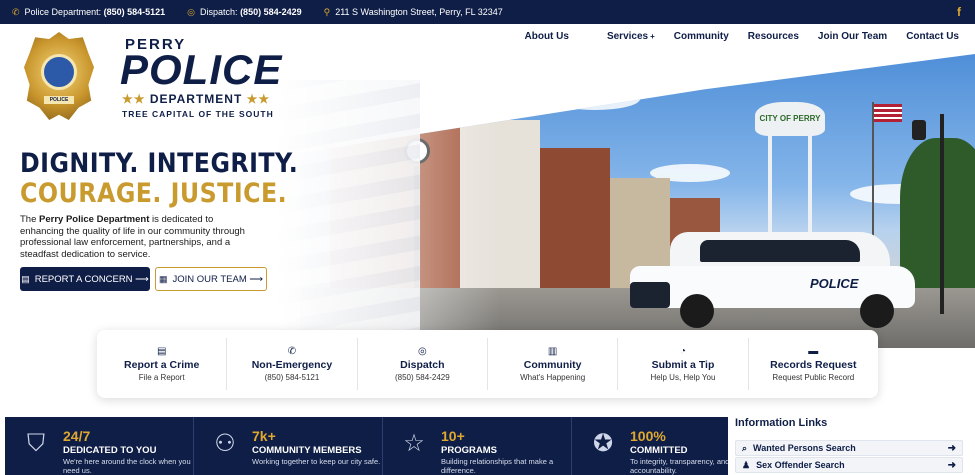  I want to click on badge-ribbon: POLICE, so click(59, 100).